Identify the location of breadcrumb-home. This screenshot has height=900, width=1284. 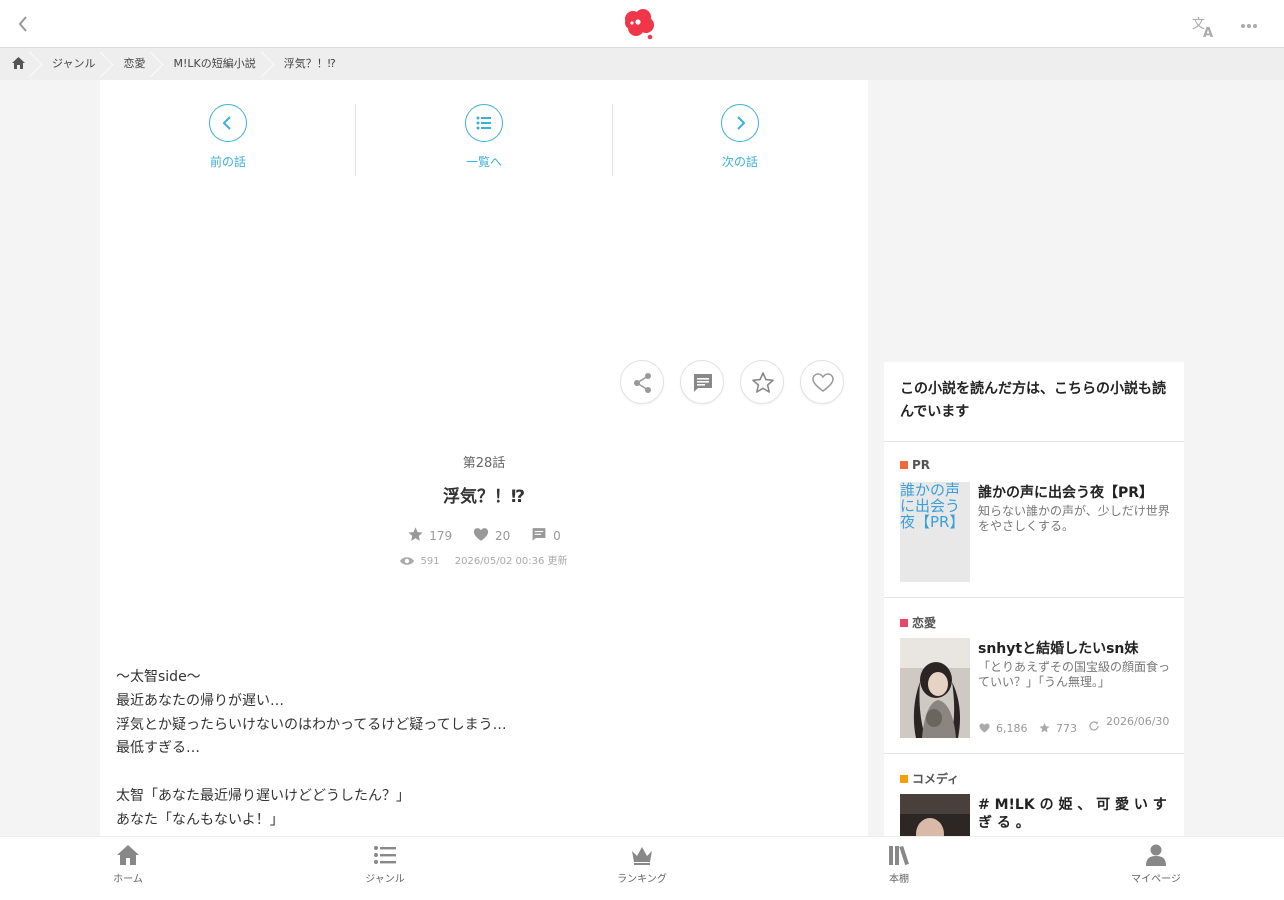
(19, 64).